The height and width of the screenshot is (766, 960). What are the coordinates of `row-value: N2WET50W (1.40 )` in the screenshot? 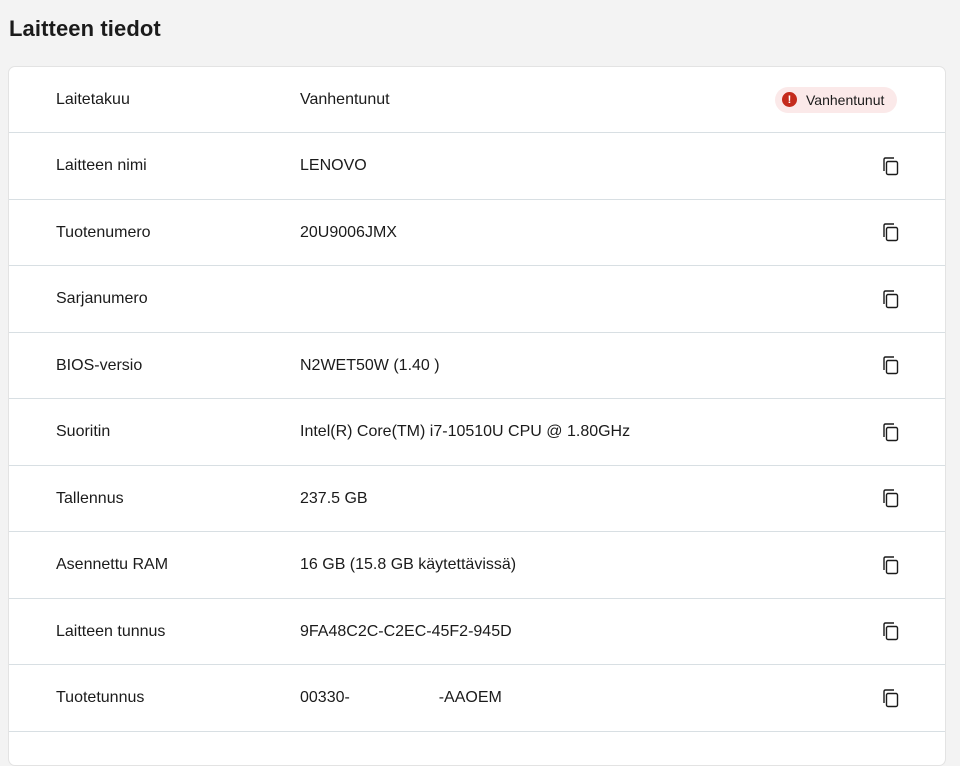 It's located at (370, 365).